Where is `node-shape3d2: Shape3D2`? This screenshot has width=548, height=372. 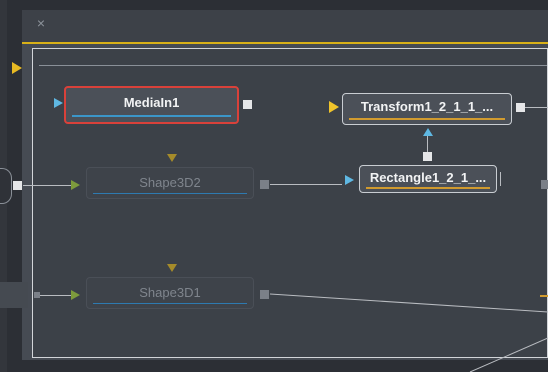 node-shape3d2: Shape3D2 is located at coordinates (170, 183).